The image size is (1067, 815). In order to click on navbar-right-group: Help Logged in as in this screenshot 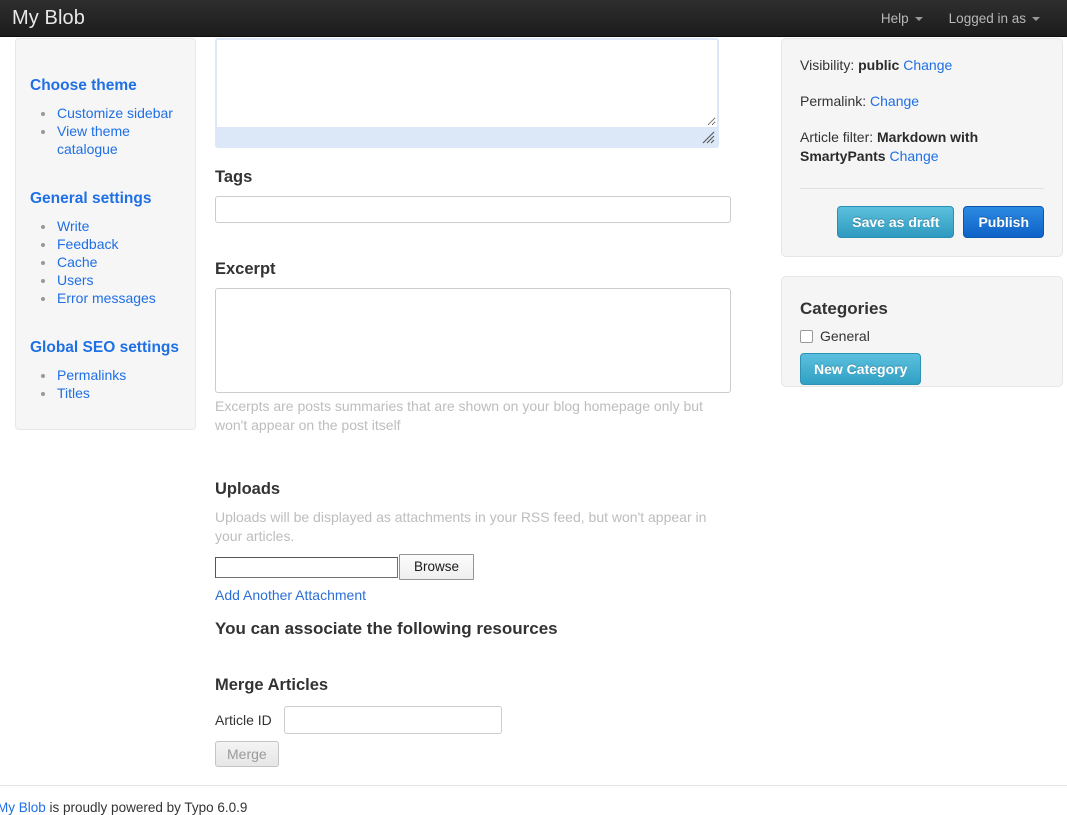, I will do `click(967, 18)`.